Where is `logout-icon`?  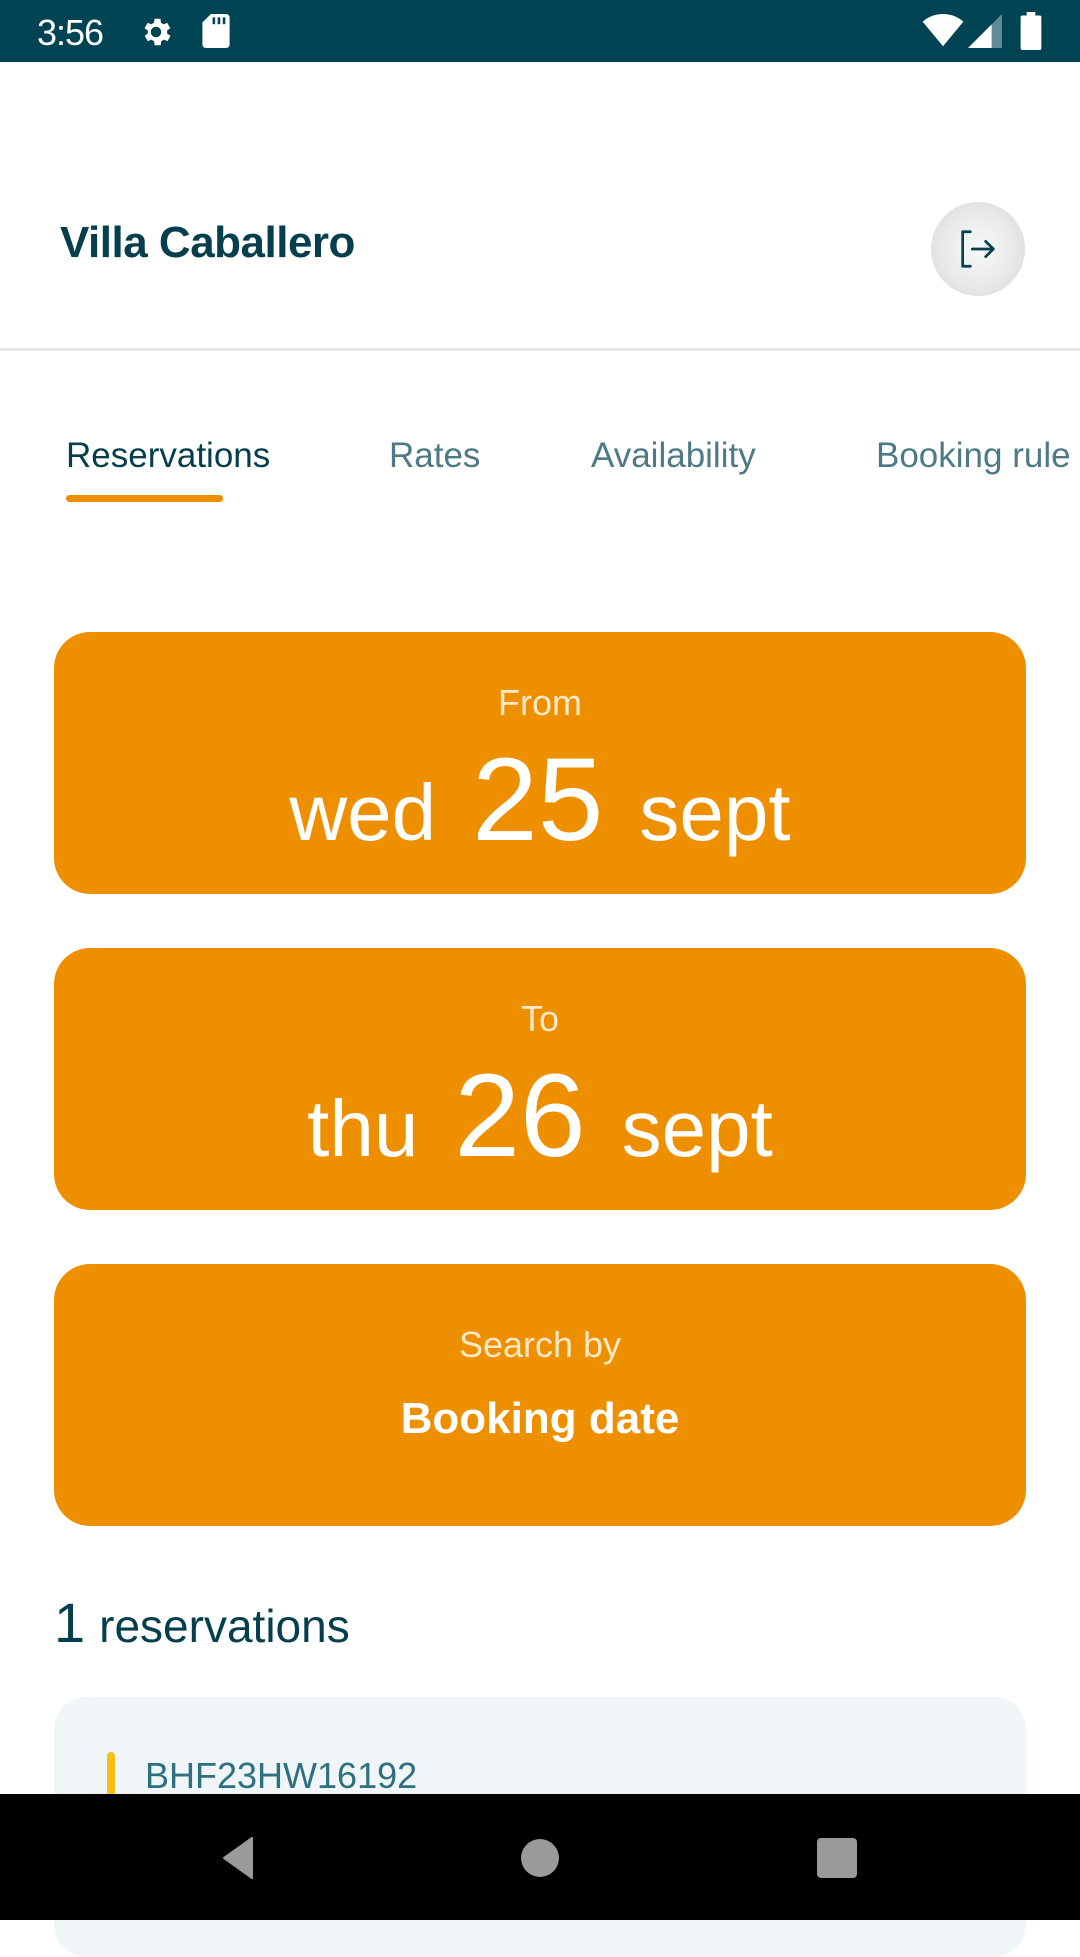
logout-icon is located at coordinates (978, 249).